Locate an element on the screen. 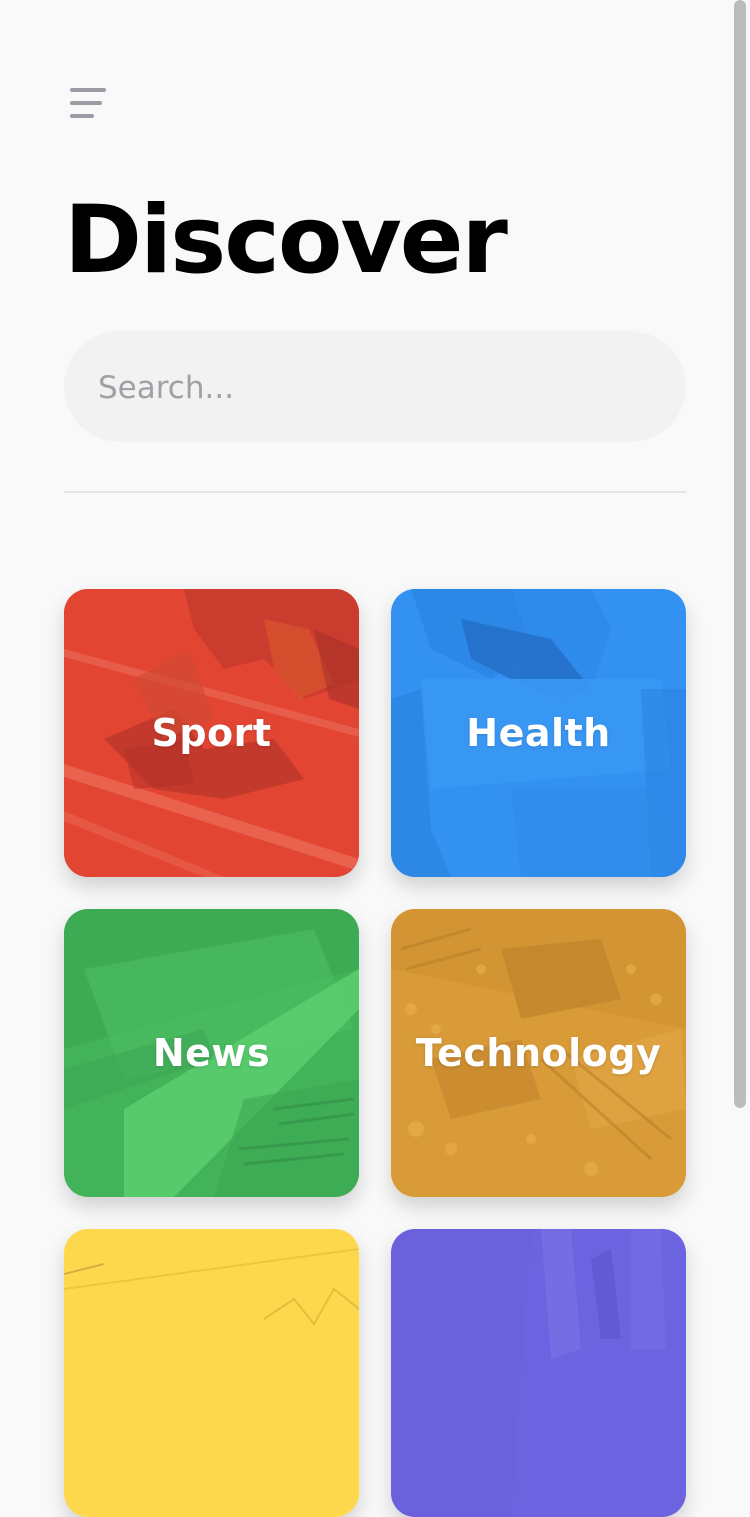 Image resolution: width=750 pixels, height=1517 pixels. lab-glassware-photo is located at coordinates (538, 1373).